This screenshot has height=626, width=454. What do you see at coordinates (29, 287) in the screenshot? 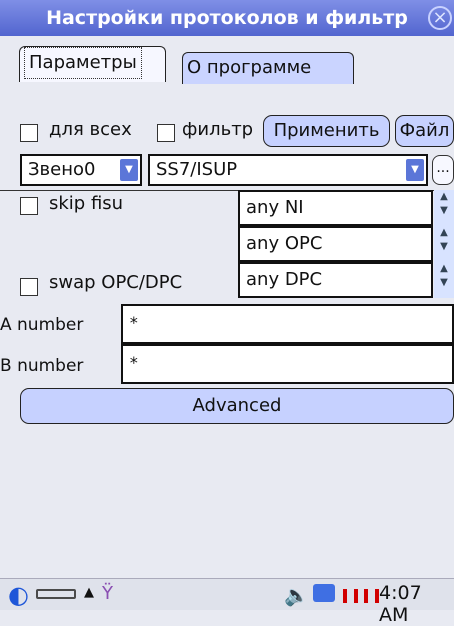
I see `swap-opc-dpc-checkbox` at bounding box center [29, 287].